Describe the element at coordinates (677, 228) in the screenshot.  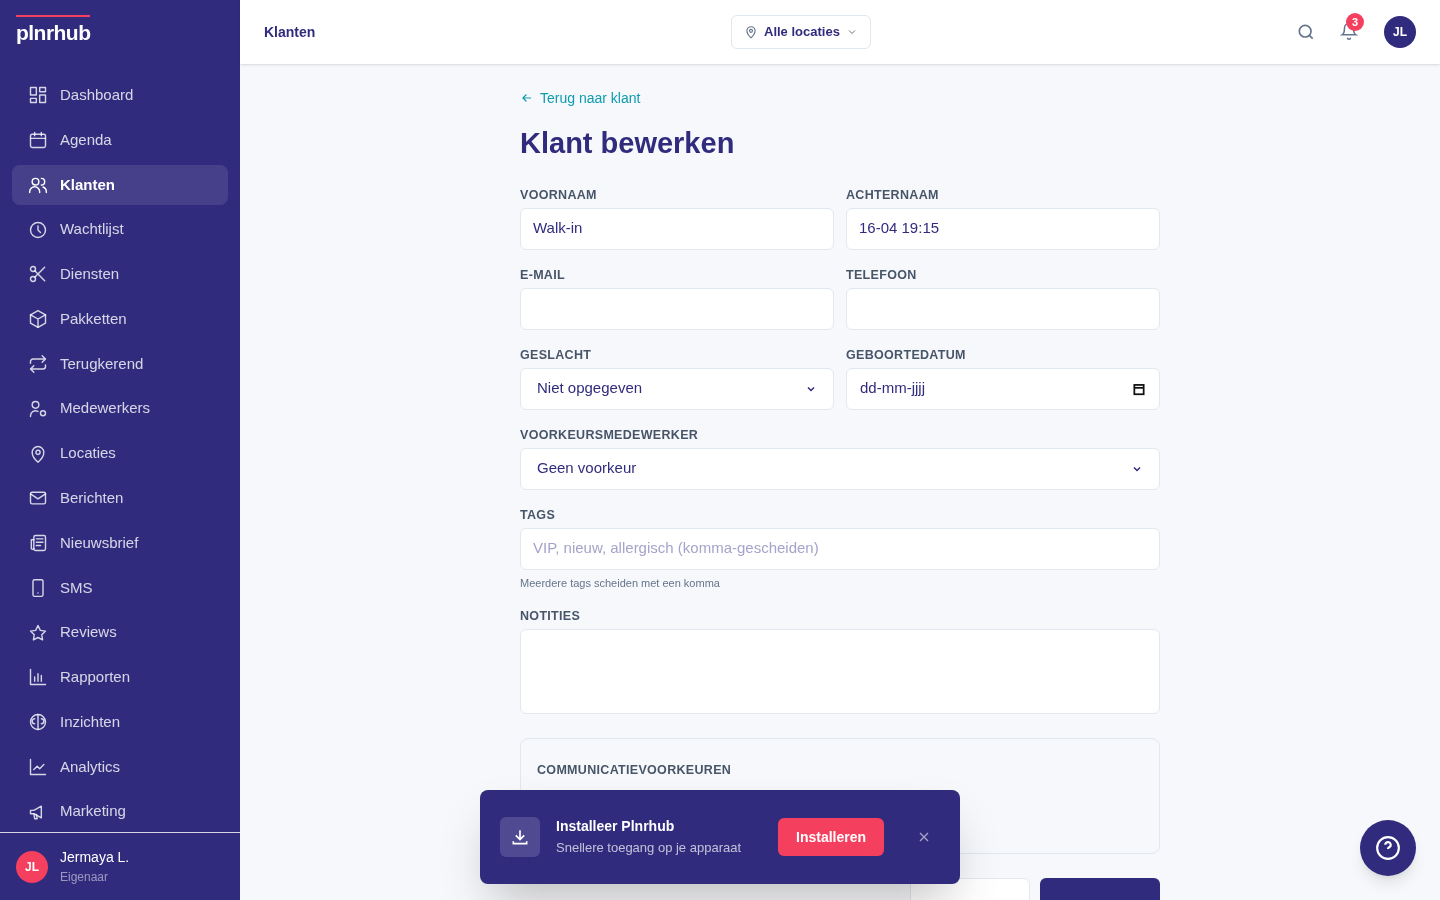
I see `input-field: Walk-in` at that location.